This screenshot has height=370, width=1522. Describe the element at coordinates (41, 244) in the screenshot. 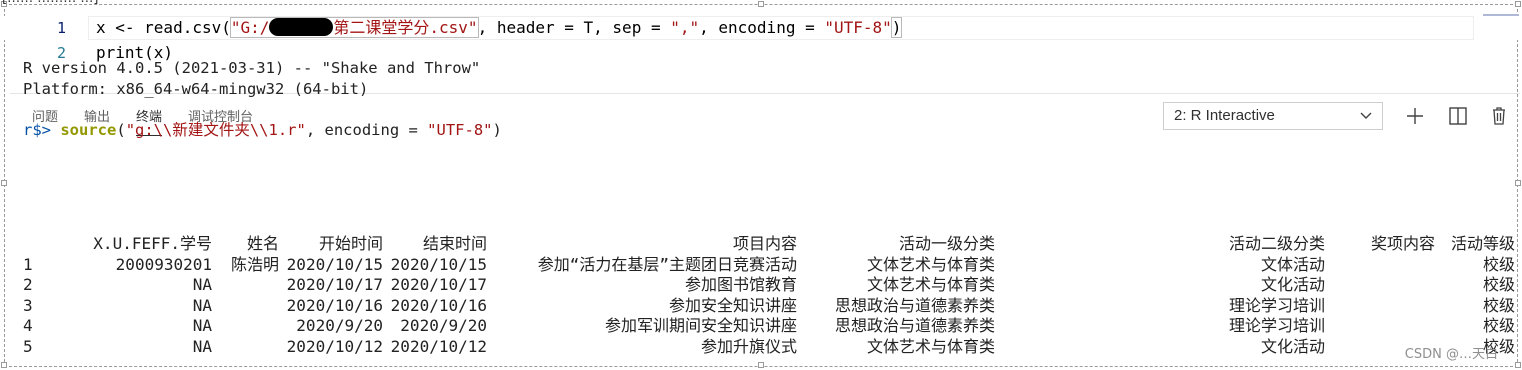

I see `column-header` at that location.